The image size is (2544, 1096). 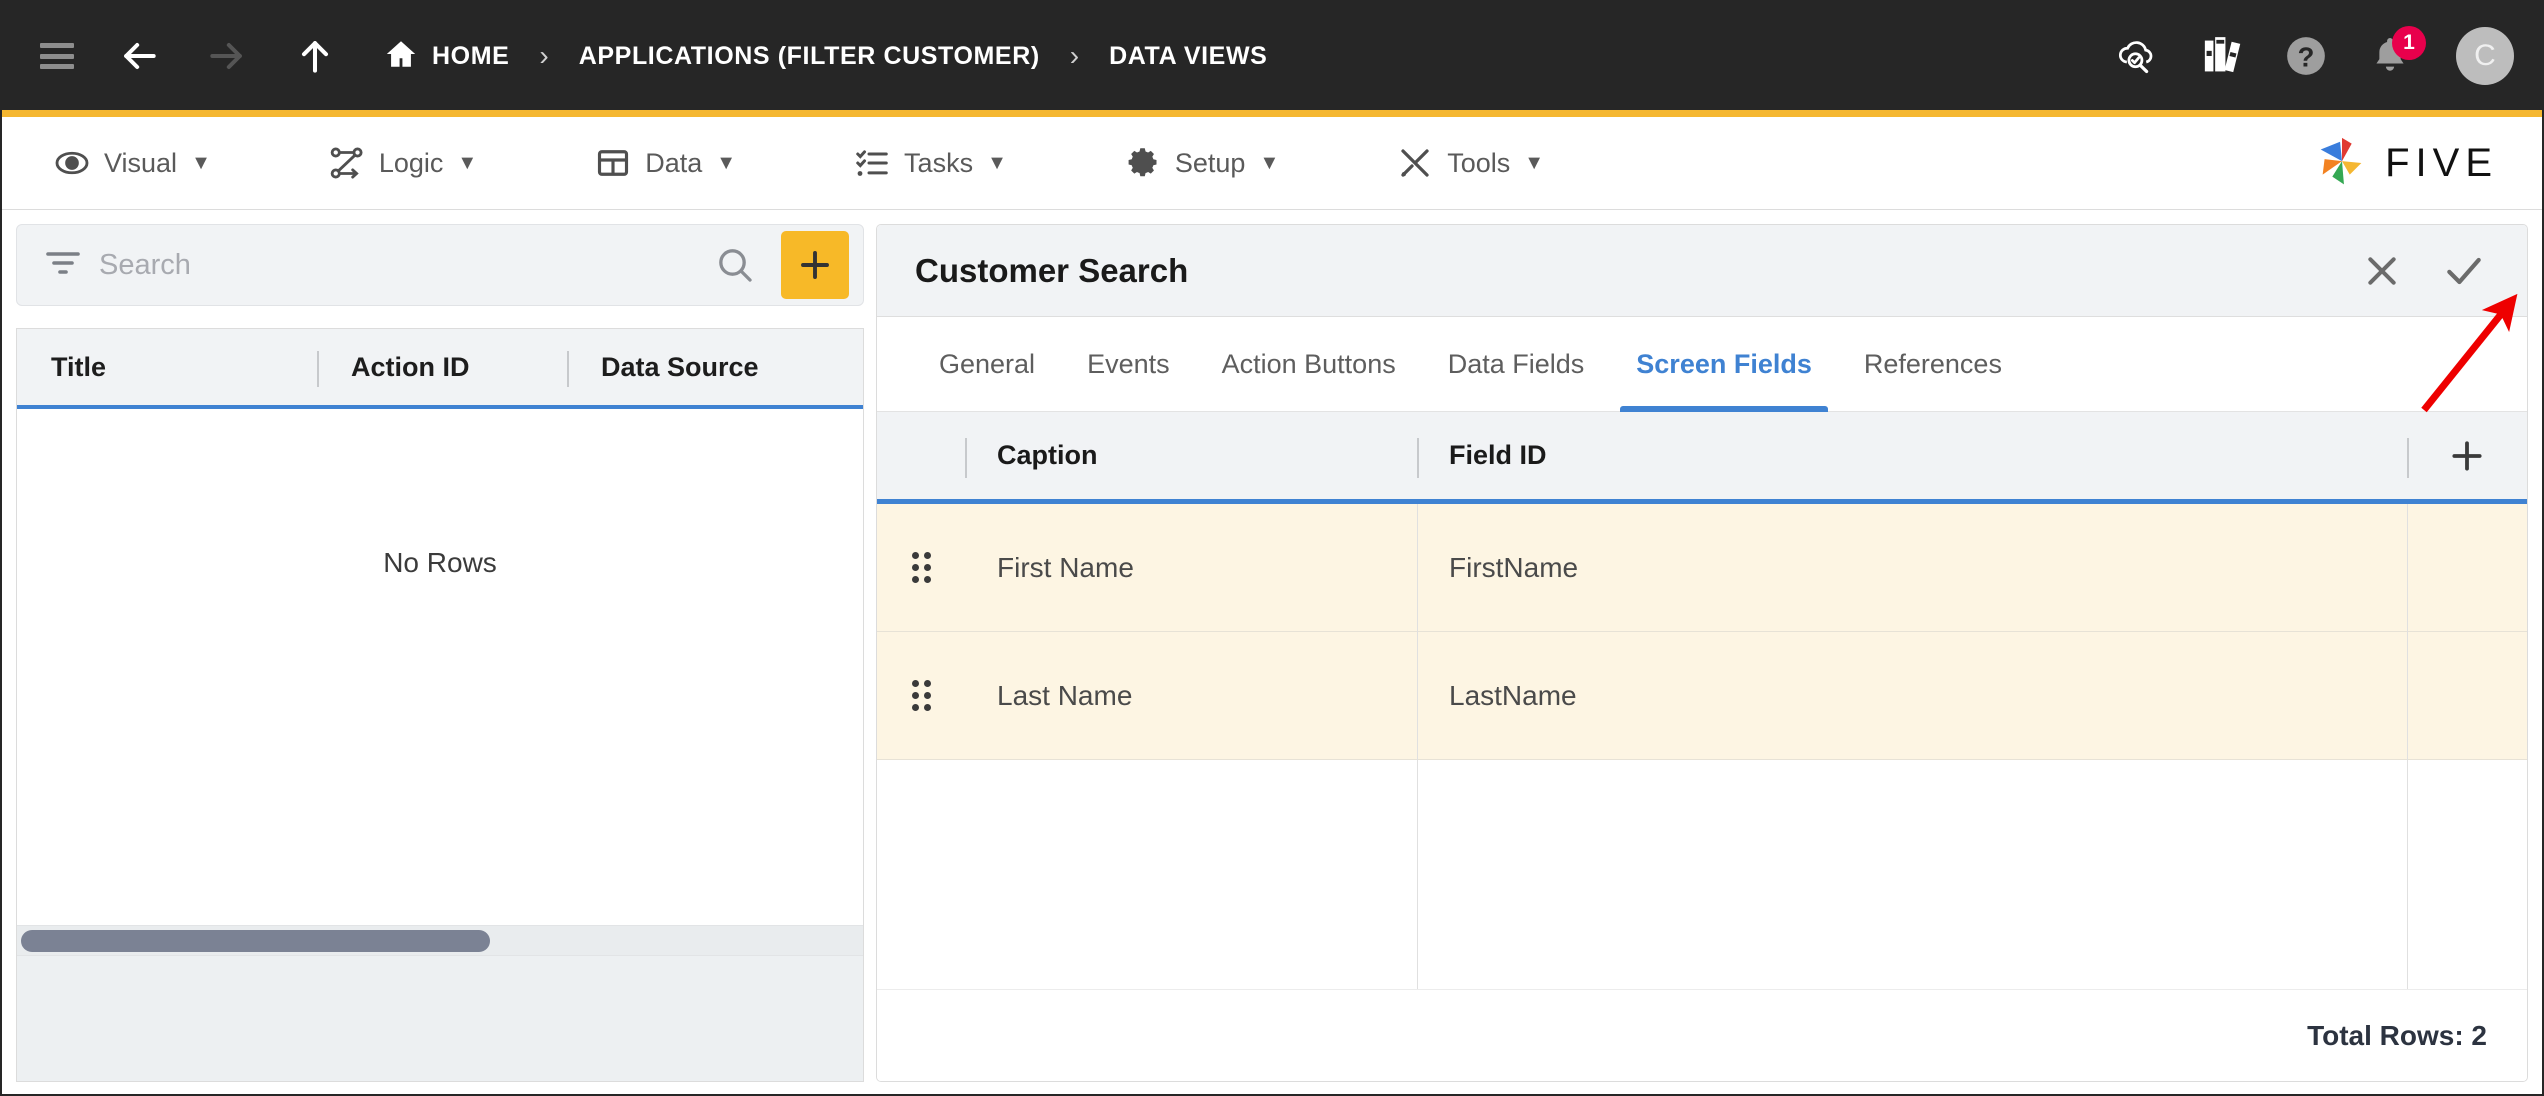 I want to click on column-header-field-id: Field ID, so click(x=1912, y=455).